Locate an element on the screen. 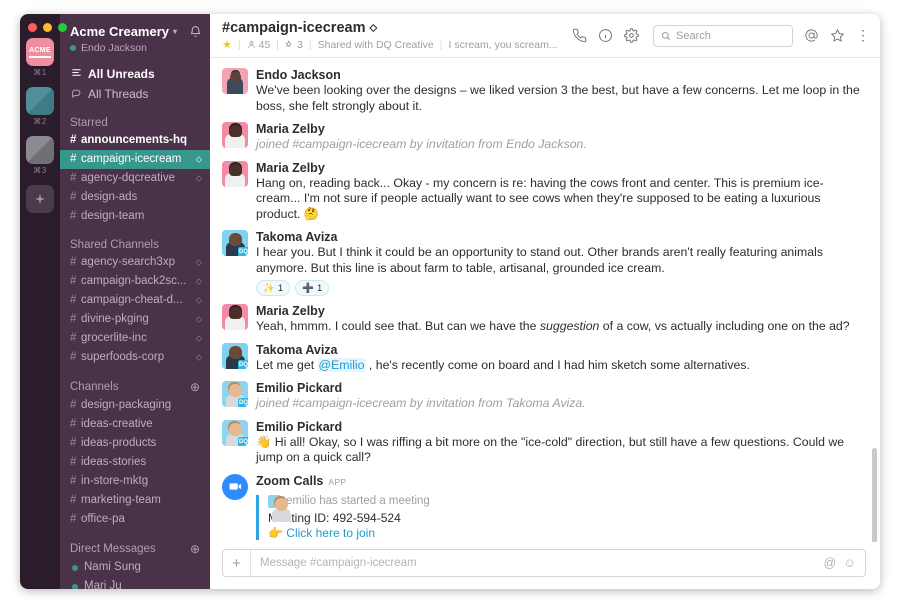  sidebar-item-all-threads: All Threads is located at coordinates (135, 94).